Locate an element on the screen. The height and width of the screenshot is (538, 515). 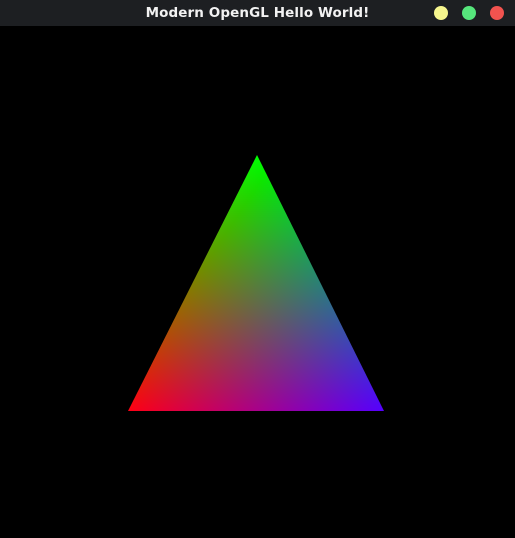
minimize-button is located at coordinates (441, 13).